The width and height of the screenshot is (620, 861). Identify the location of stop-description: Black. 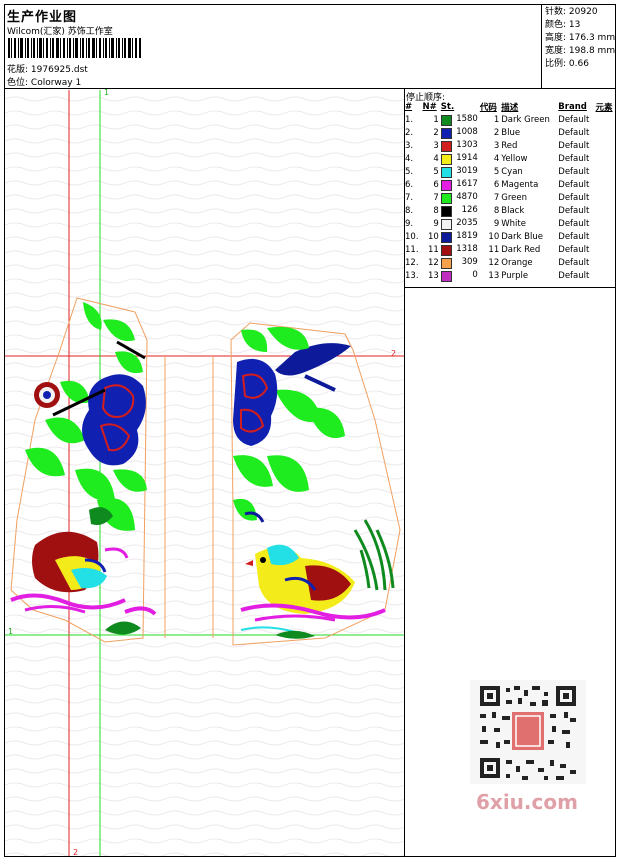
(513, 210).